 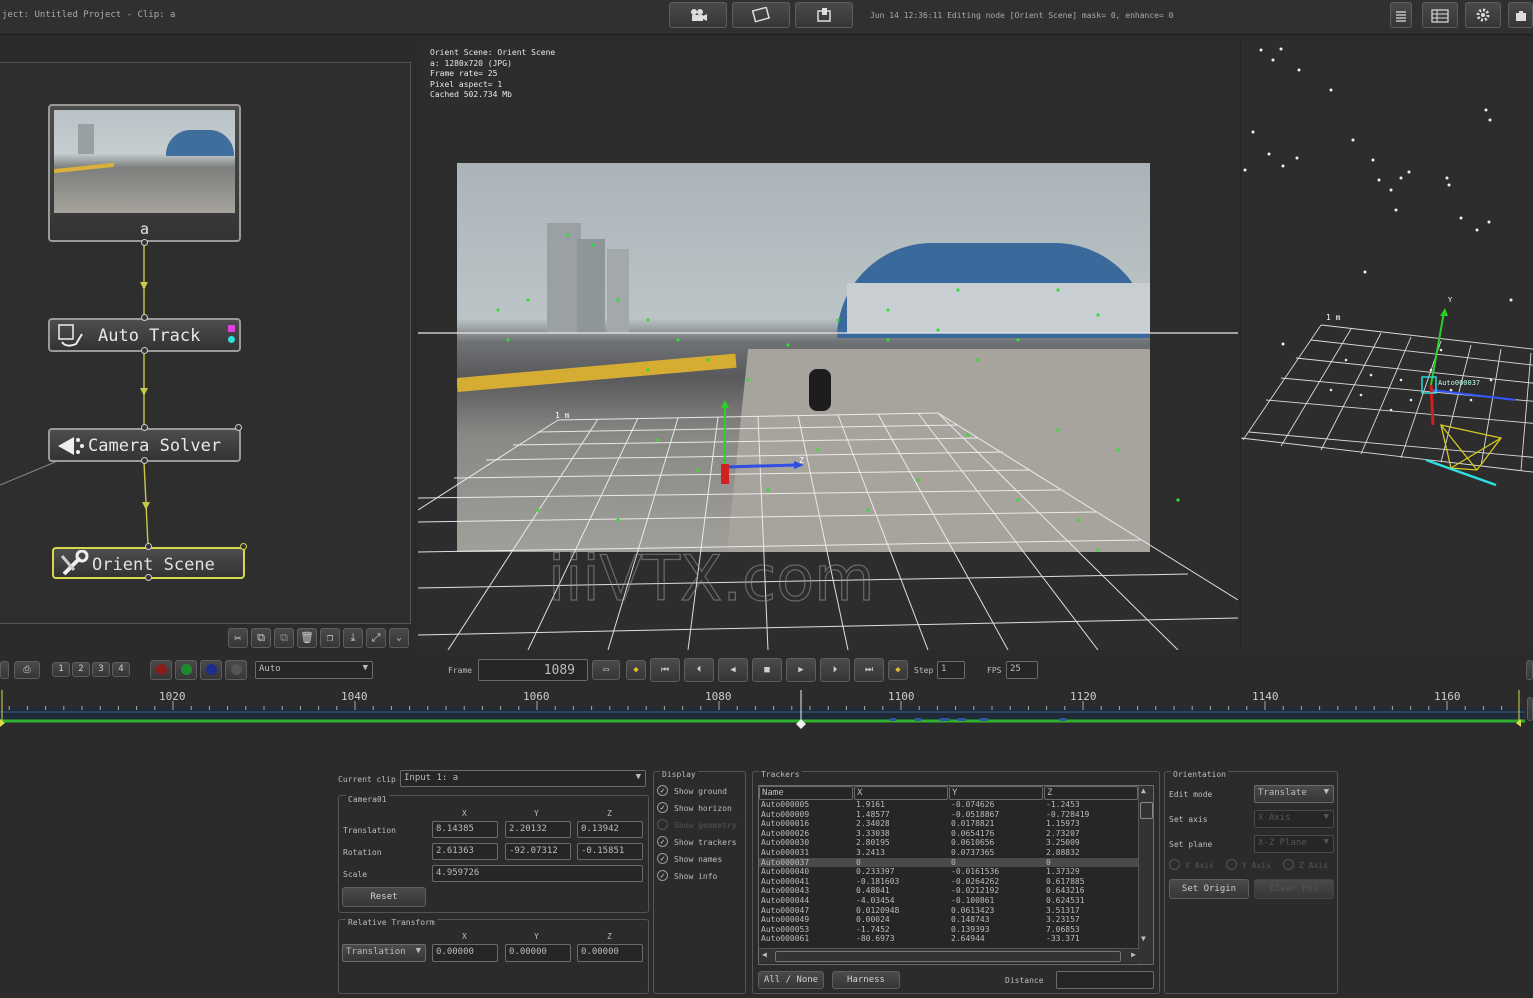 I want to click on clear-pos-button: Clear Pos, so click(x=1294, y=889).